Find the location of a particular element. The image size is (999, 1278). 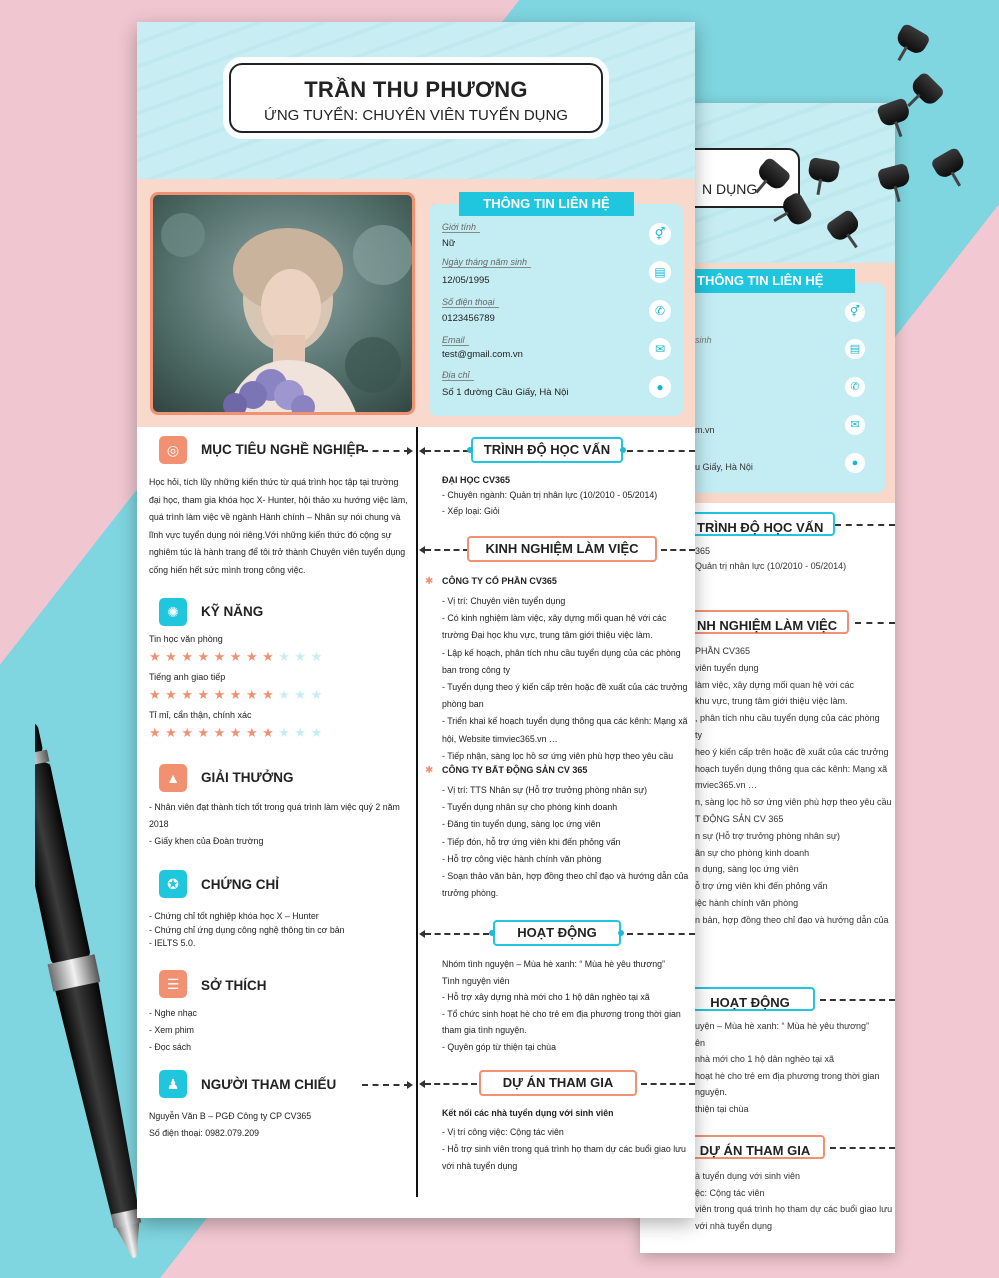

activities-title: HOẠT ĐỘNG is located at coordinates (557, 933).